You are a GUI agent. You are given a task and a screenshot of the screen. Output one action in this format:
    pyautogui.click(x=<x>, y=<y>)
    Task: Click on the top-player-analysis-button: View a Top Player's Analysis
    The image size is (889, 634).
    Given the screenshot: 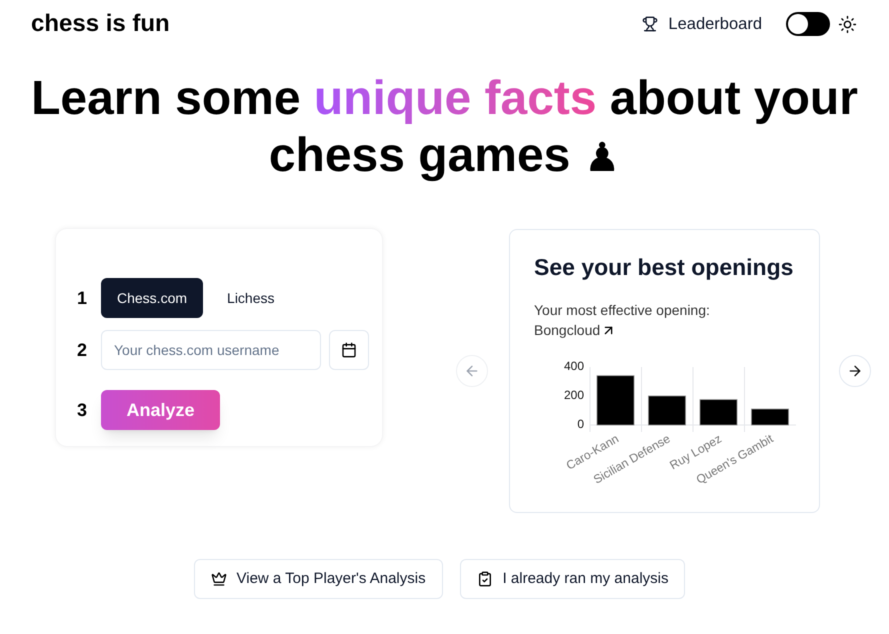 What is the action you would take?
    pyautogui.click(x=318, y=579)
    